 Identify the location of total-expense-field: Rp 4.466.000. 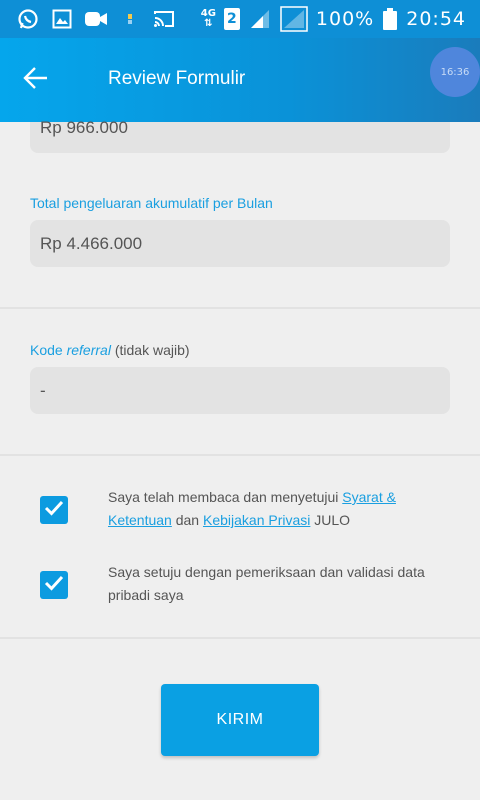
(240, 243).